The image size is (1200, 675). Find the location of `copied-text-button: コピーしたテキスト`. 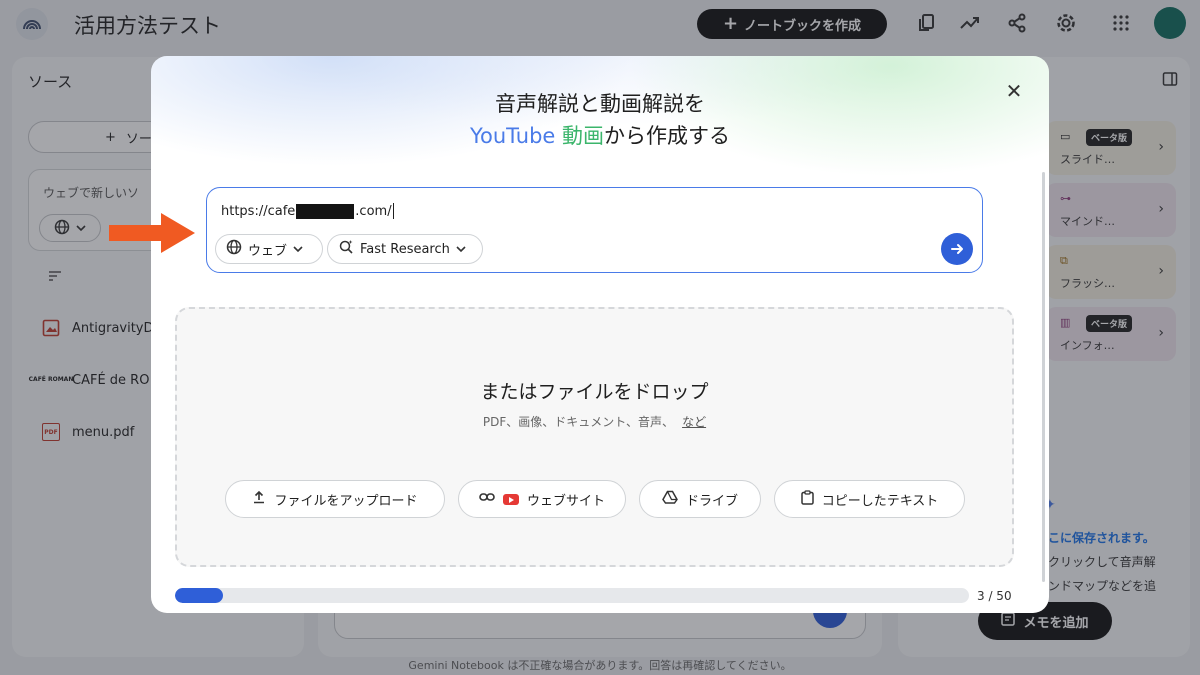

copied-text-button: コピーしたテキスト is located at coordinates (869, 499).